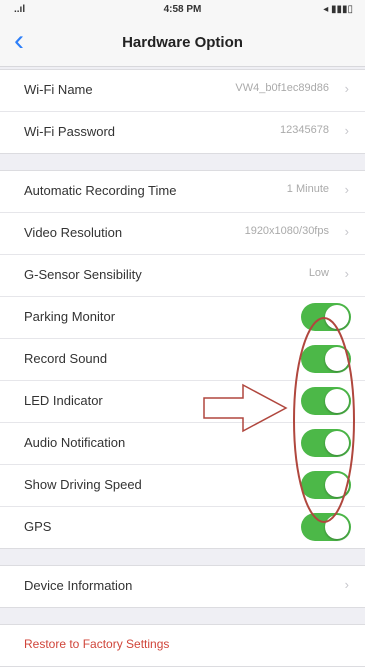 The width and height of the screenshot is (365, 667). Describe the element at coordinates (182, 192) in the screenshot. I see `recording-time-row: Automatic Recording Time 1 Minute ›` at that location.